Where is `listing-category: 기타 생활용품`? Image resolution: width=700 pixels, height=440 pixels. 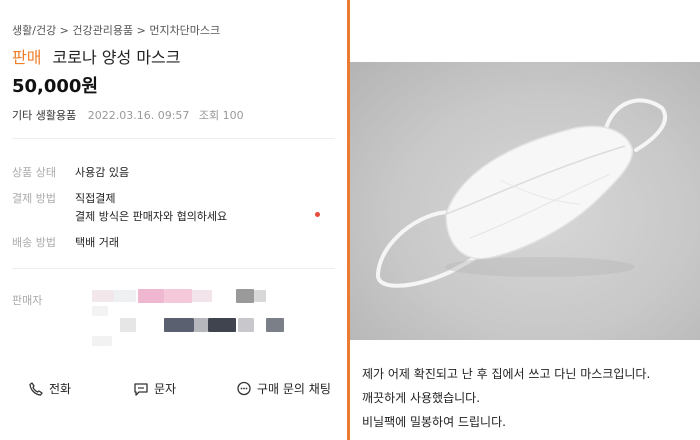
listing-category: 기타 생활용품 is located at coordinates (44, 115).